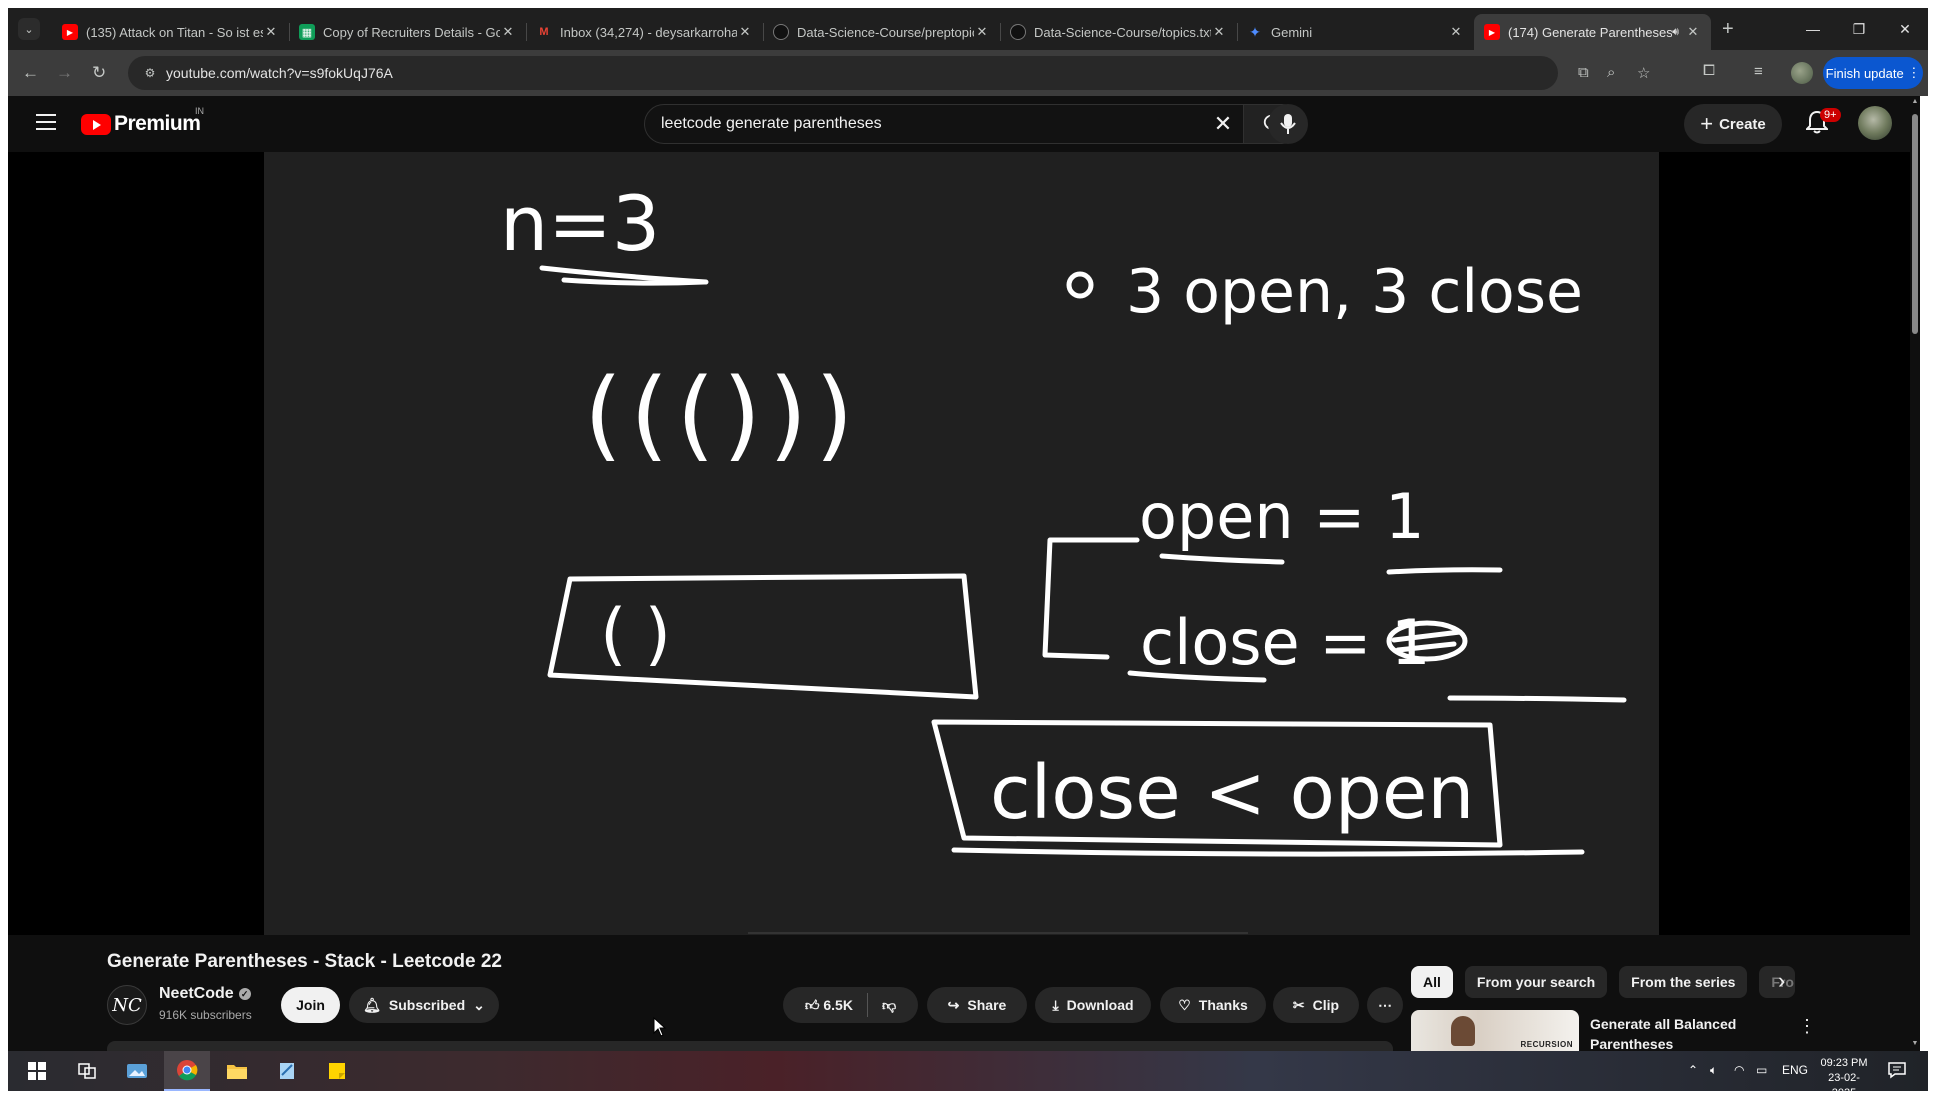  What do you see at coordinates (1844, 1076) in the screenshot?
I see `clock: 09:23 PM 23-02-2025` at bounding box center [1844, 1076].